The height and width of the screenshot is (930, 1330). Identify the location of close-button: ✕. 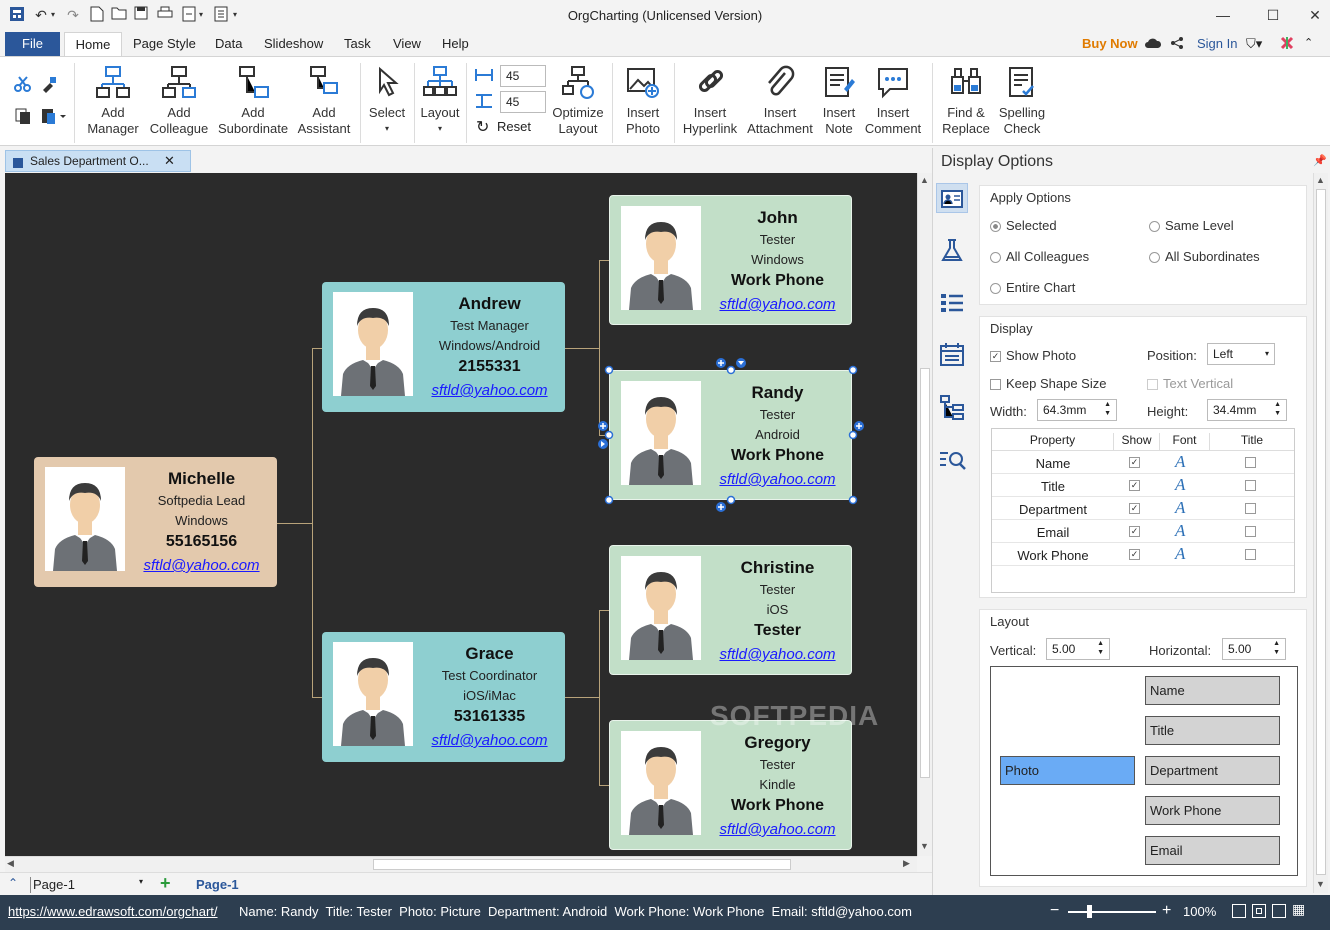
(1315, 15).